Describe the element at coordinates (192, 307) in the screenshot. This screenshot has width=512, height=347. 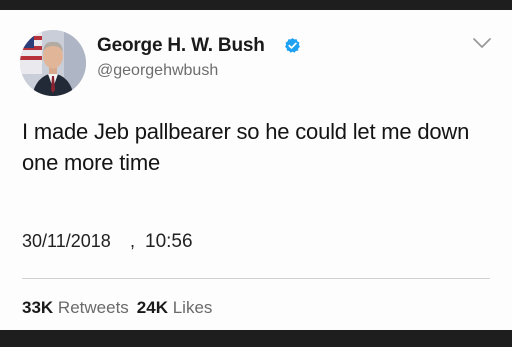
I see `likes-label: Likes` at that location.